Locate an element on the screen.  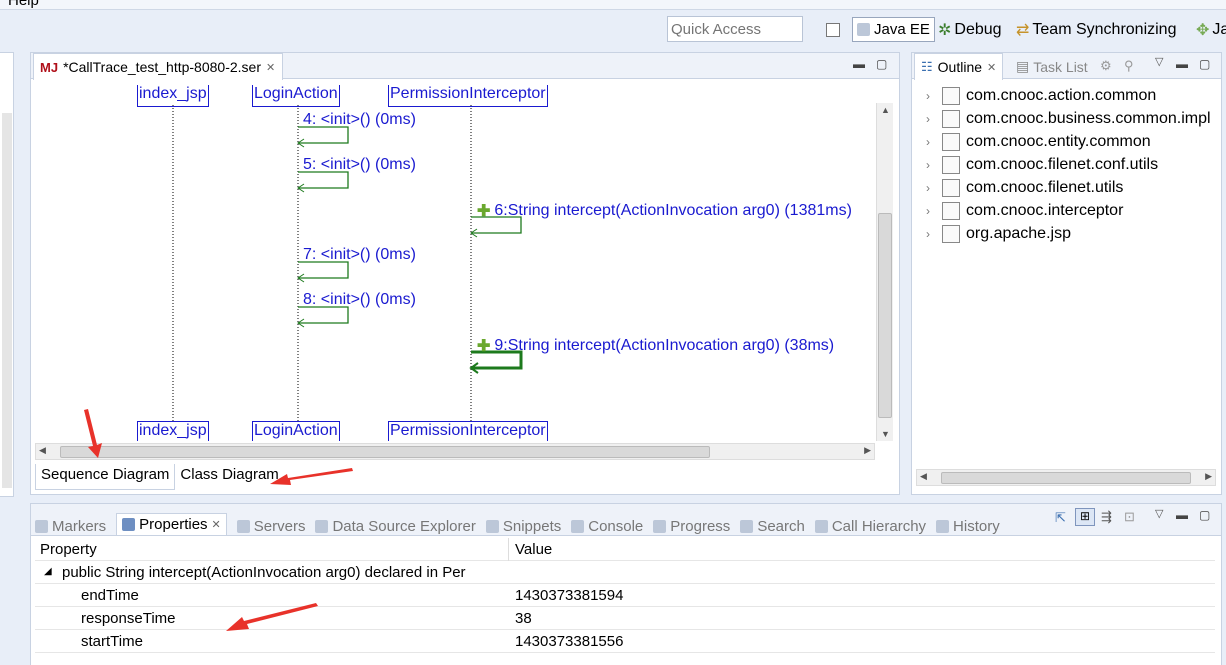
menu-help: Help is located at coordinates (23, 4).